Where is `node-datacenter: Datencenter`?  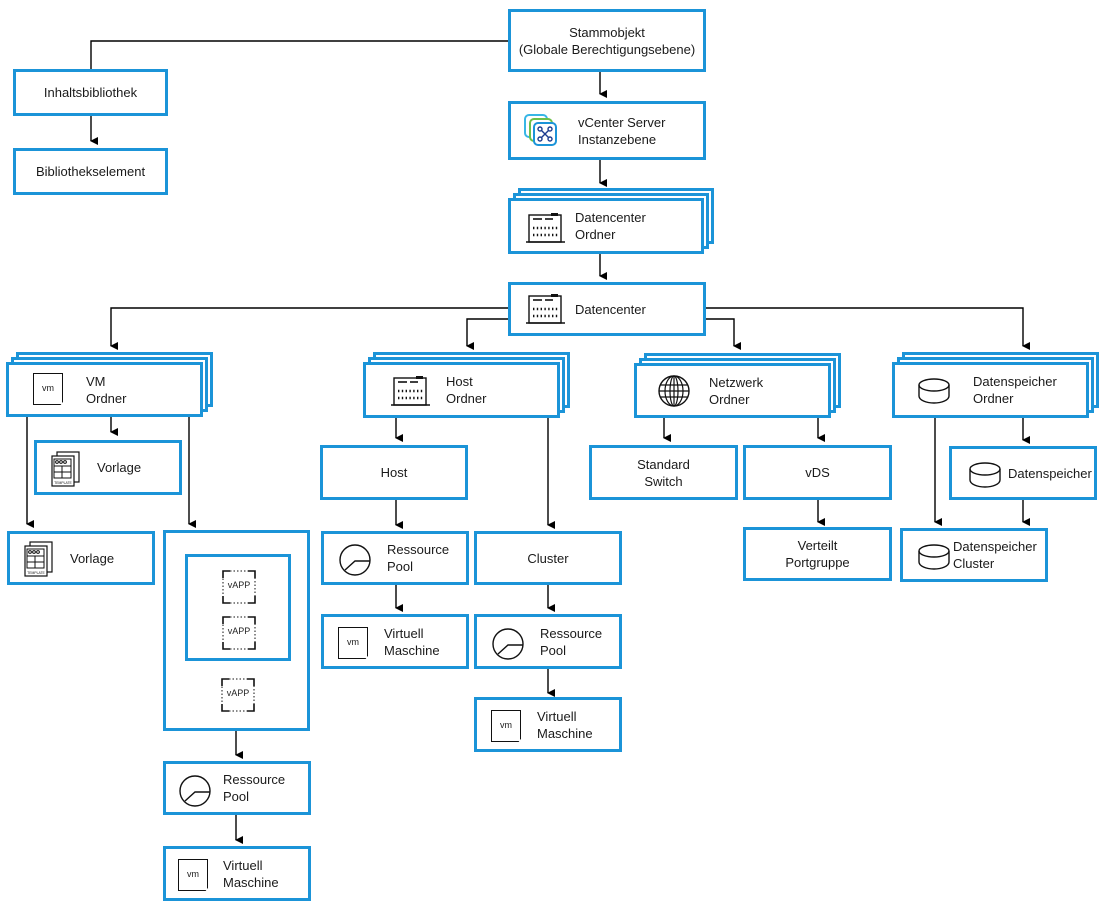 node-datacenter: Datencenter is located at coordinates (607, 309).